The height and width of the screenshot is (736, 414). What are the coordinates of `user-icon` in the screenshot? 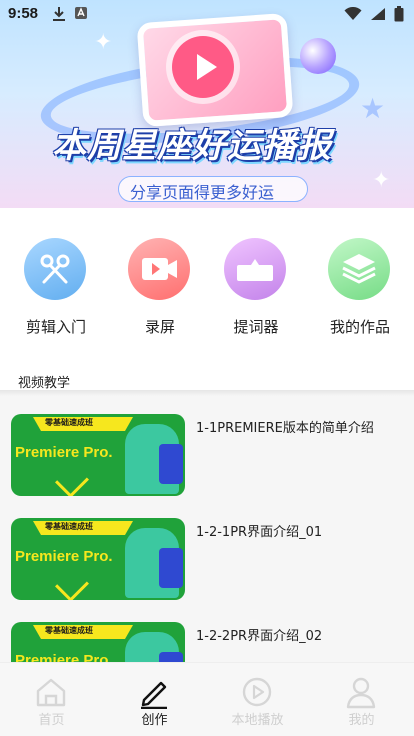 It's located at (361, 693).